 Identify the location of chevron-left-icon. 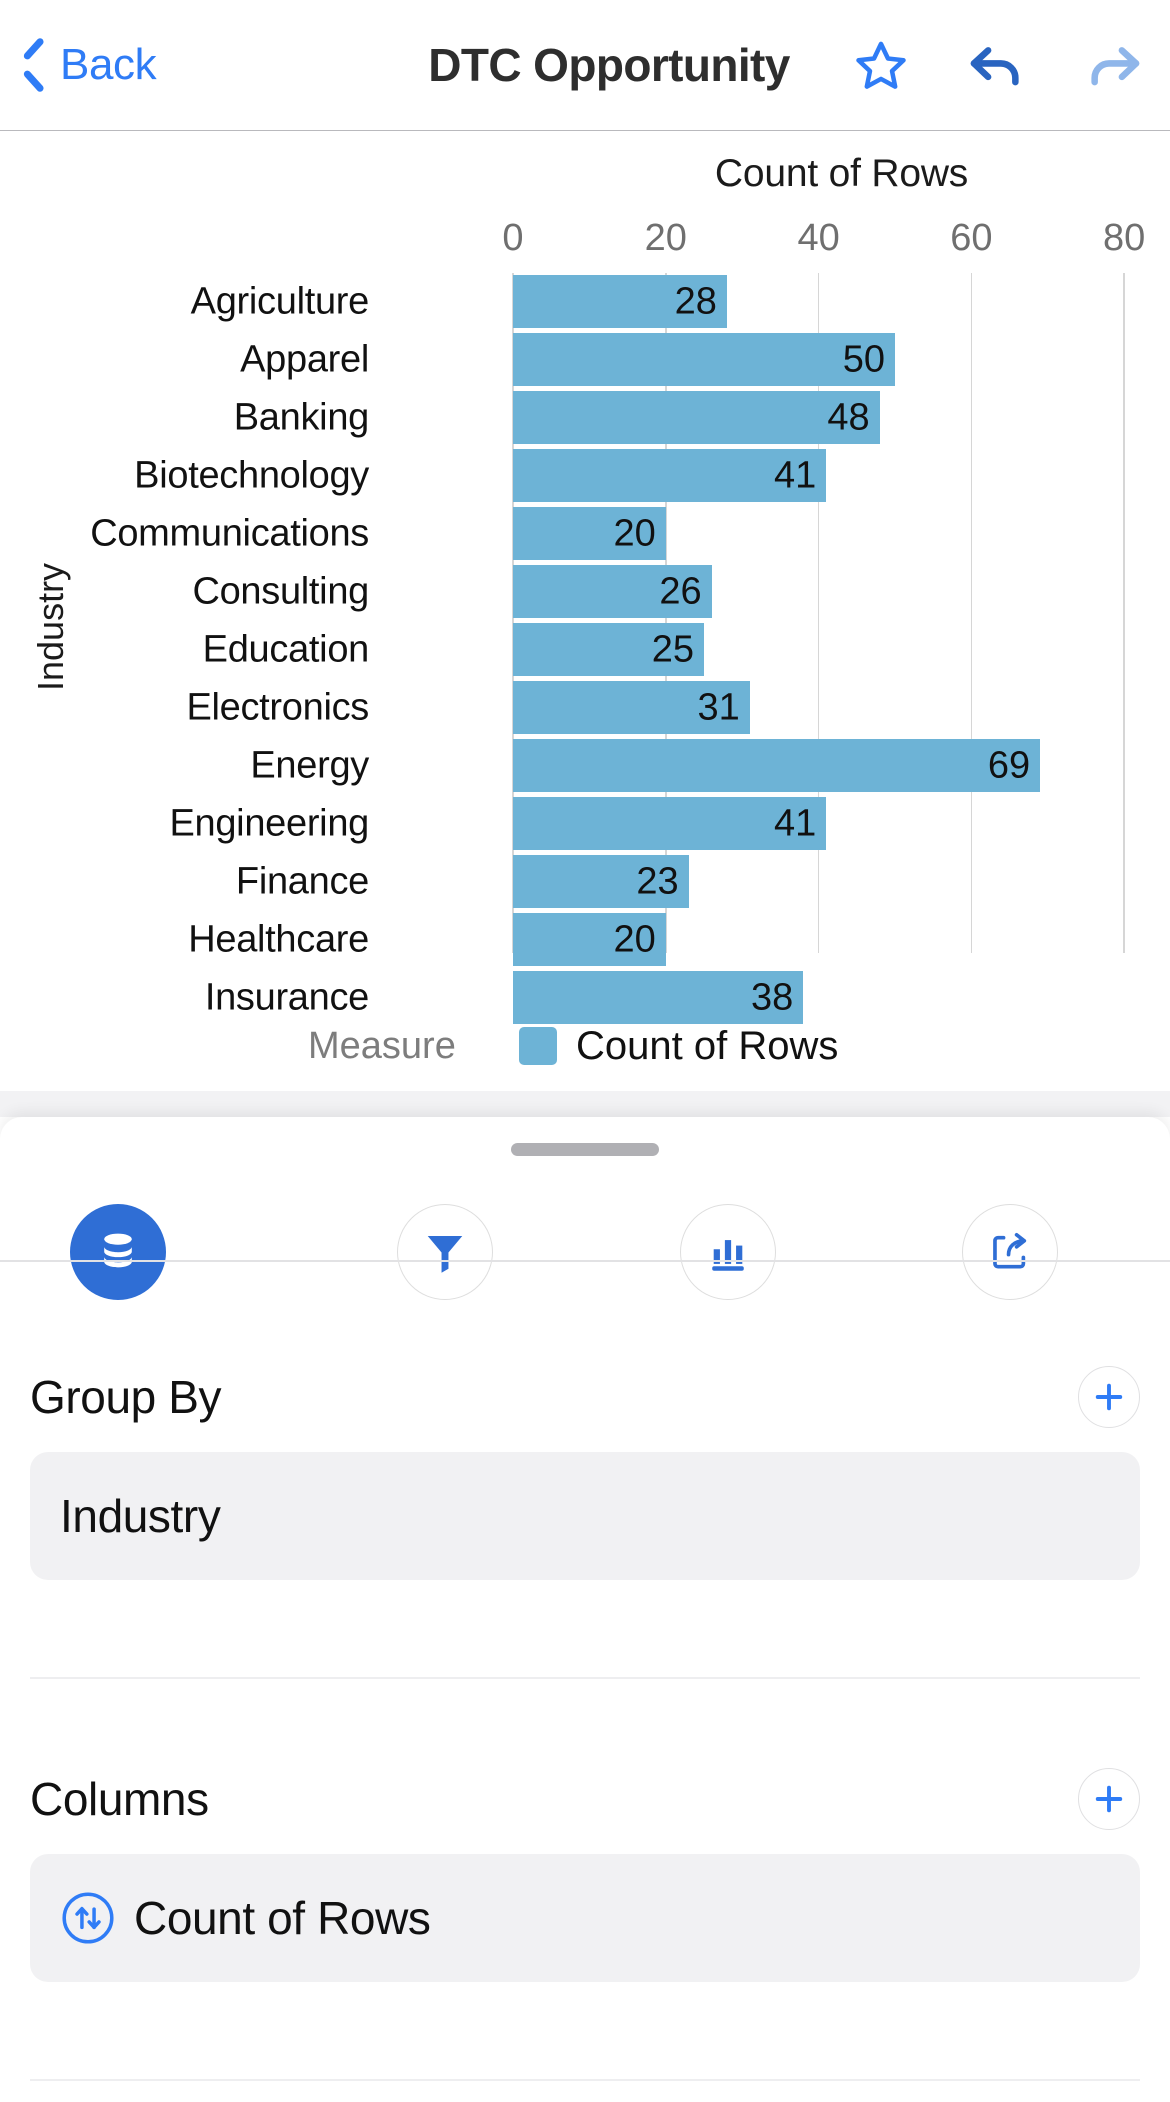
(35, 65).